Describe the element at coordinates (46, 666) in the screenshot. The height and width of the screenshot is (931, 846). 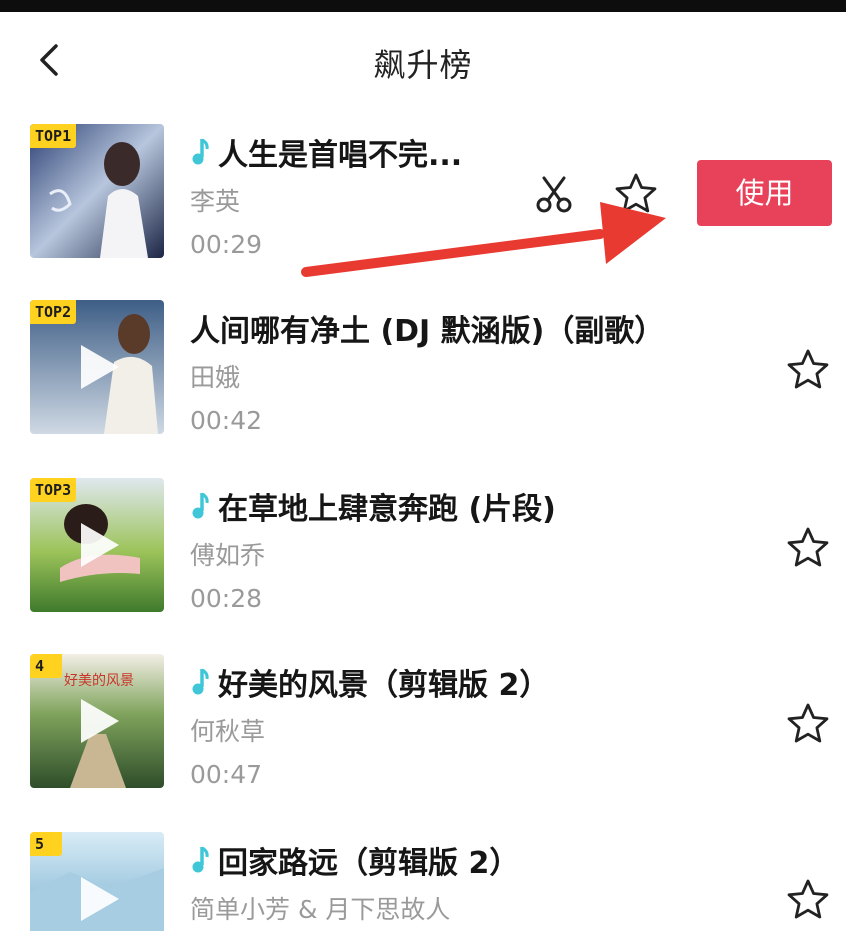
I see `rank-badge: 4` at that location.